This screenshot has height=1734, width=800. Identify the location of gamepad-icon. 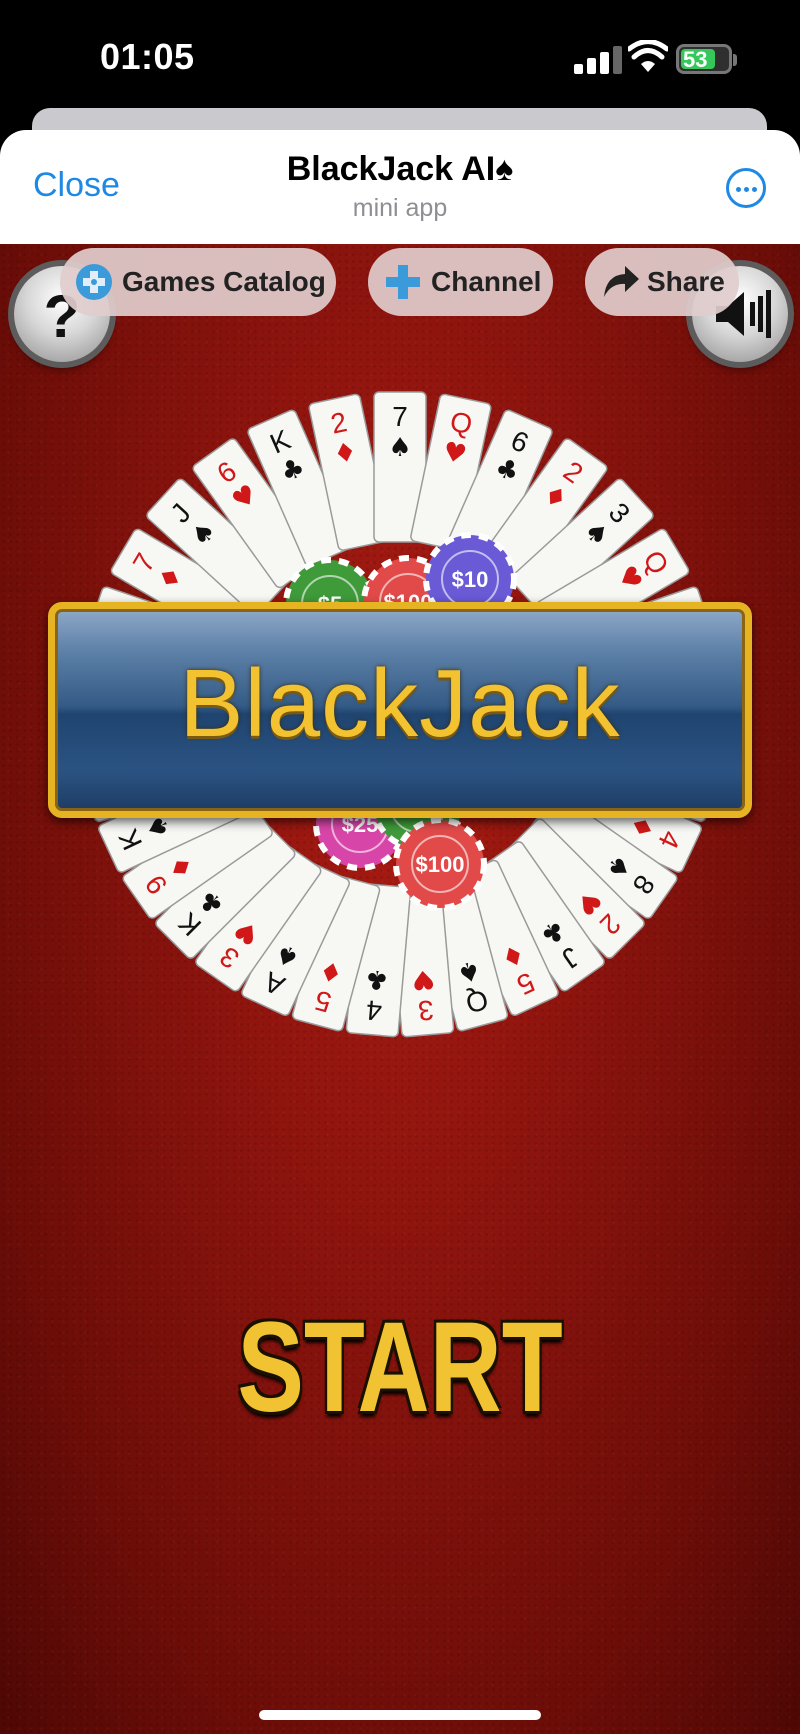
(94, 282).